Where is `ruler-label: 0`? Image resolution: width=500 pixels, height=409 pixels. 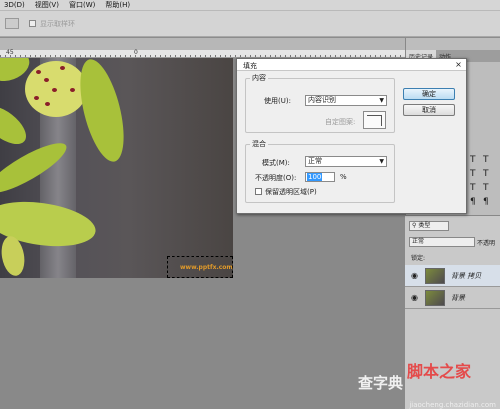
ruler-label: 0 is located at coordinates (136, 52).